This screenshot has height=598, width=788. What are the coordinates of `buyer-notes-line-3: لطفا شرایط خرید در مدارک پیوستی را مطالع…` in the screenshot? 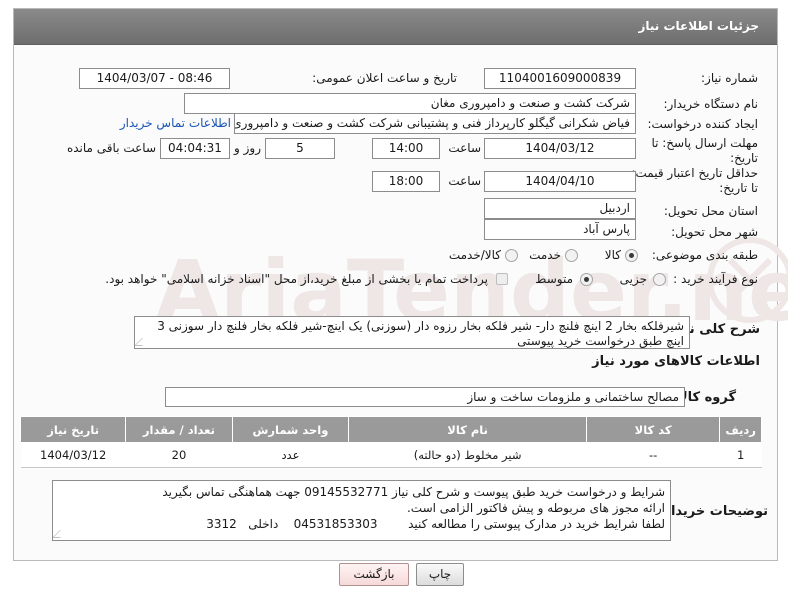 It's located at (435, 524).